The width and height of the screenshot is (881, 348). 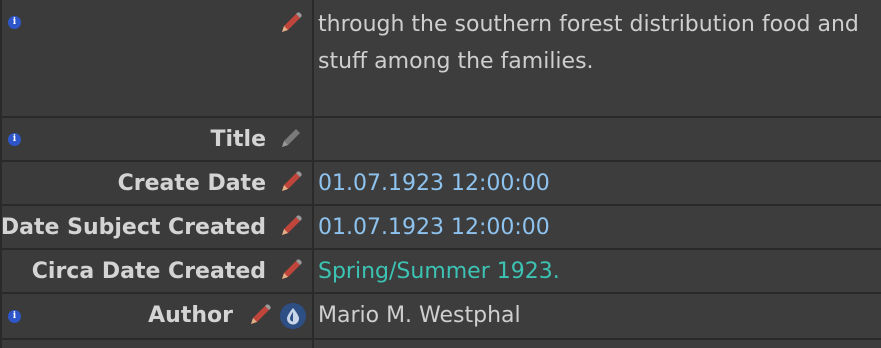 What do you see at coordinates (597, 183) in the screenshot?
I see `create-date-value-cell: 01.07.1923 12:00:00` at bounding box center [597, 183].